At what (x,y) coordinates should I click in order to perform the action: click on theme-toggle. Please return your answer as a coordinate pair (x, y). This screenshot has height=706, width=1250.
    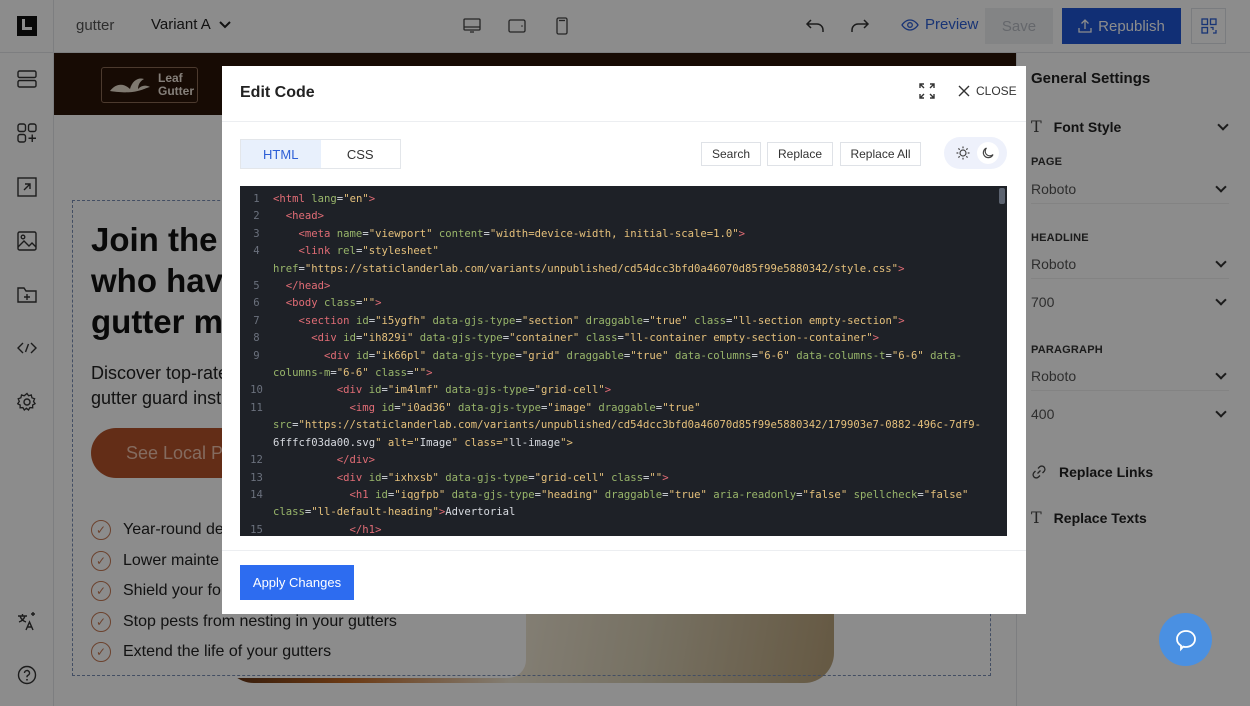
    Looking at the image, I should click on (975, 153).